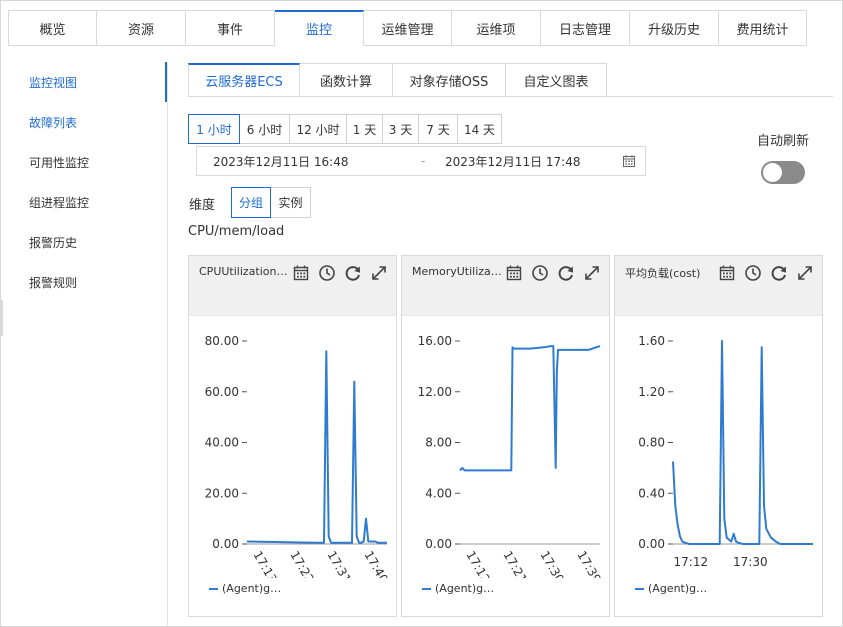 The image size is (843, 627). I want to click on dimension-group: 分组 实例, so click(271, 202).